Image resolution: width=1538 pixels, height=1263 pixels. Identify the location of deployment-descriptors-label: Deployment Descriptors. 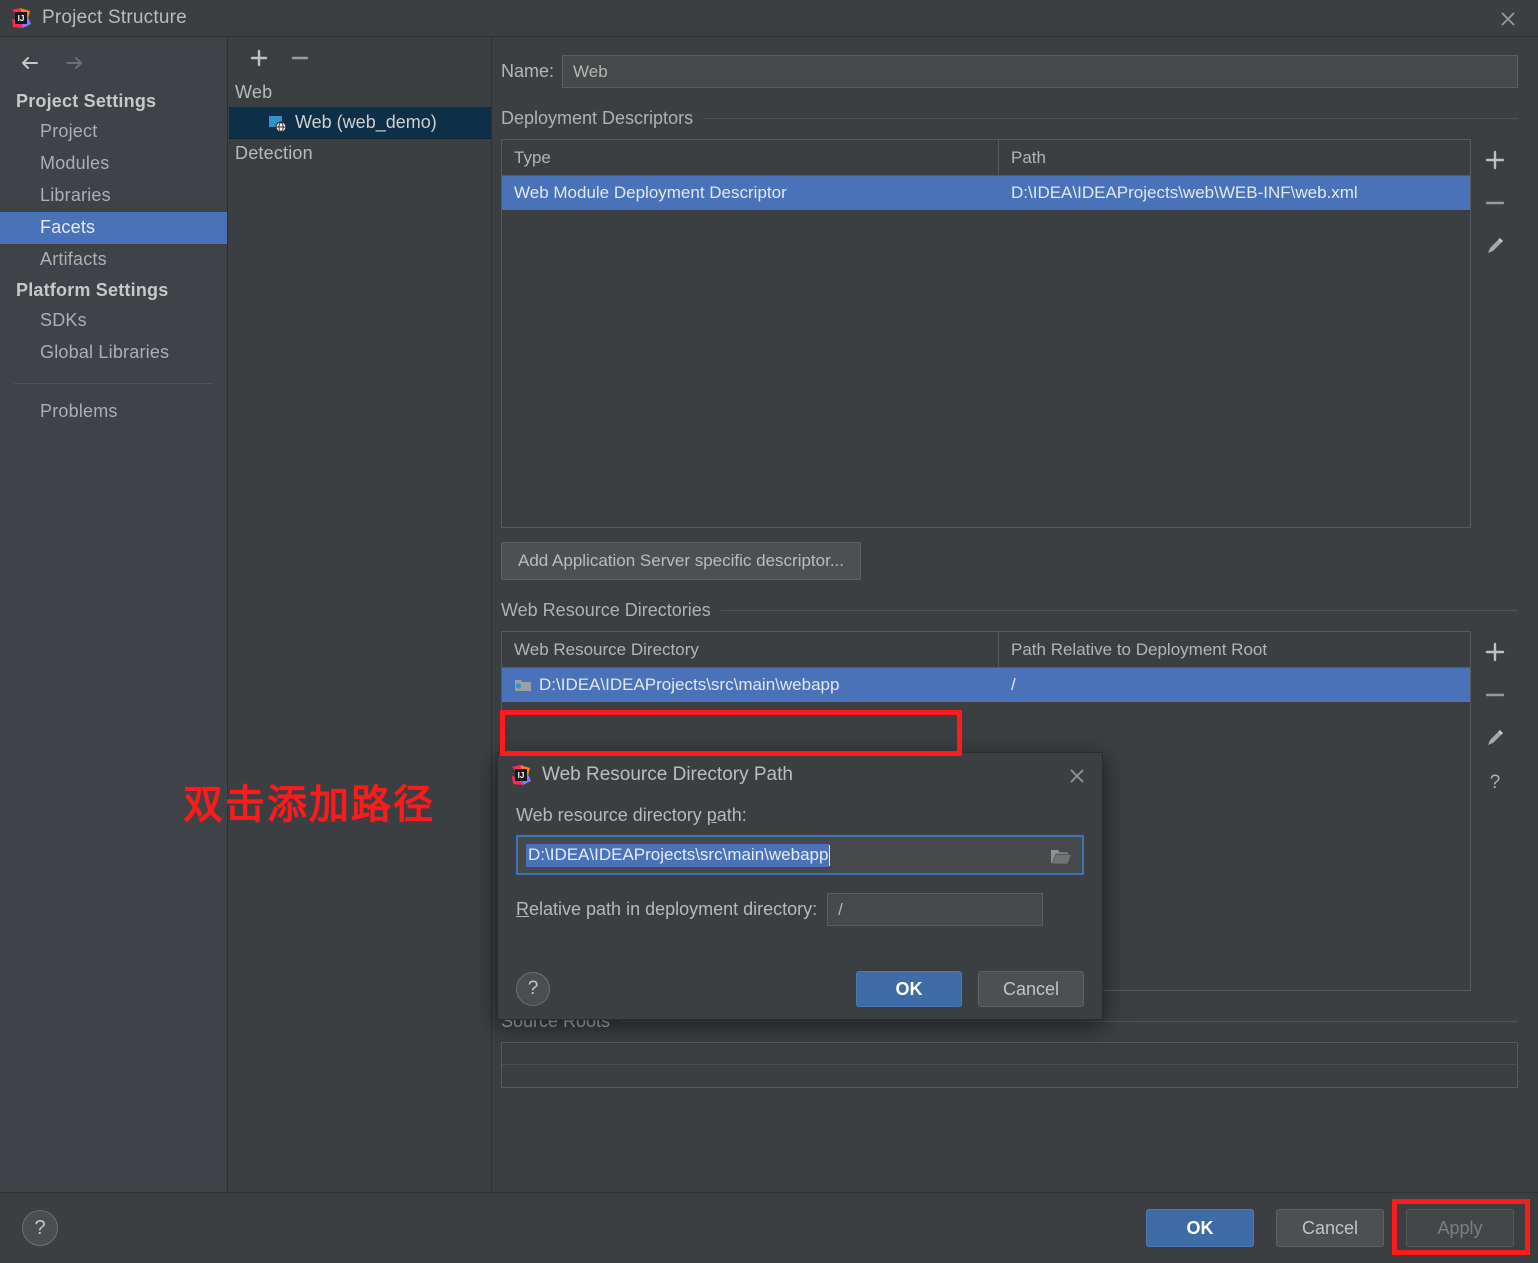
(597, 118).